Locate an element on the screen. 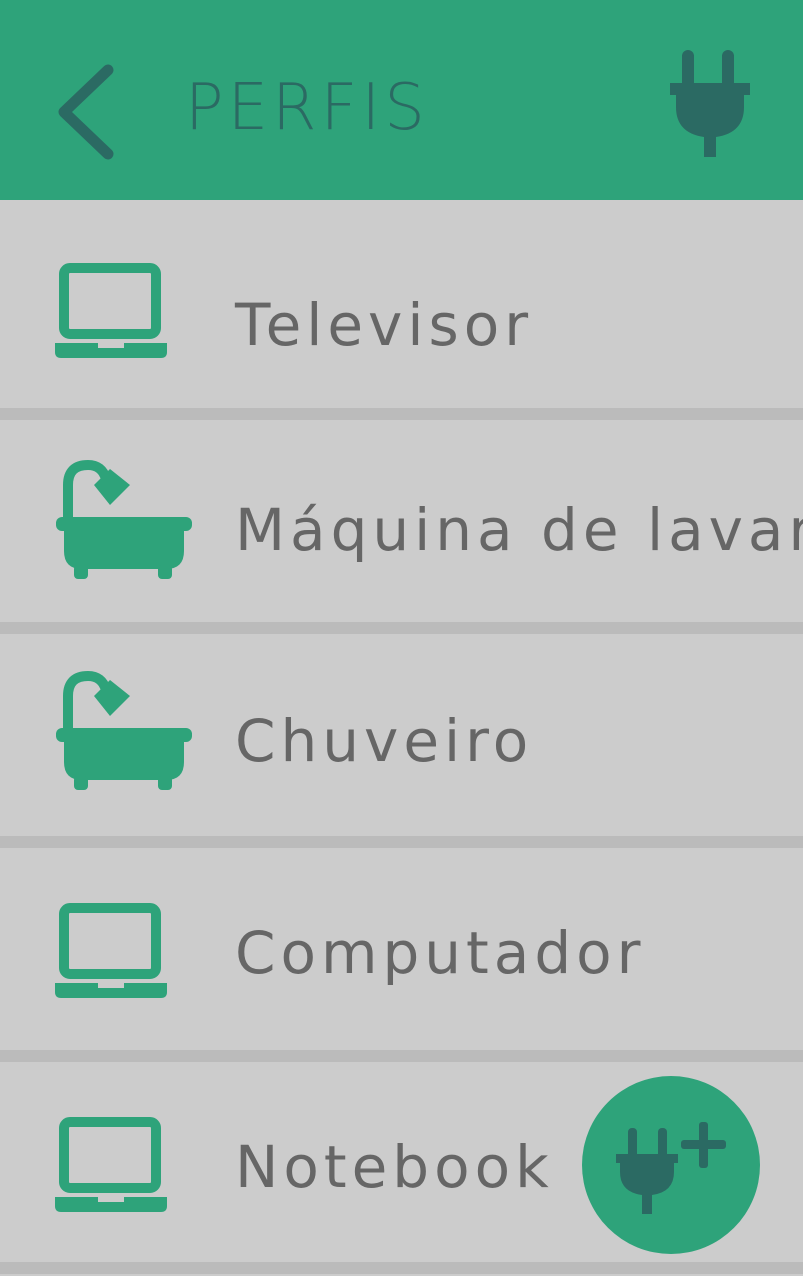  plug-icon is located at coordinates (710, 103).